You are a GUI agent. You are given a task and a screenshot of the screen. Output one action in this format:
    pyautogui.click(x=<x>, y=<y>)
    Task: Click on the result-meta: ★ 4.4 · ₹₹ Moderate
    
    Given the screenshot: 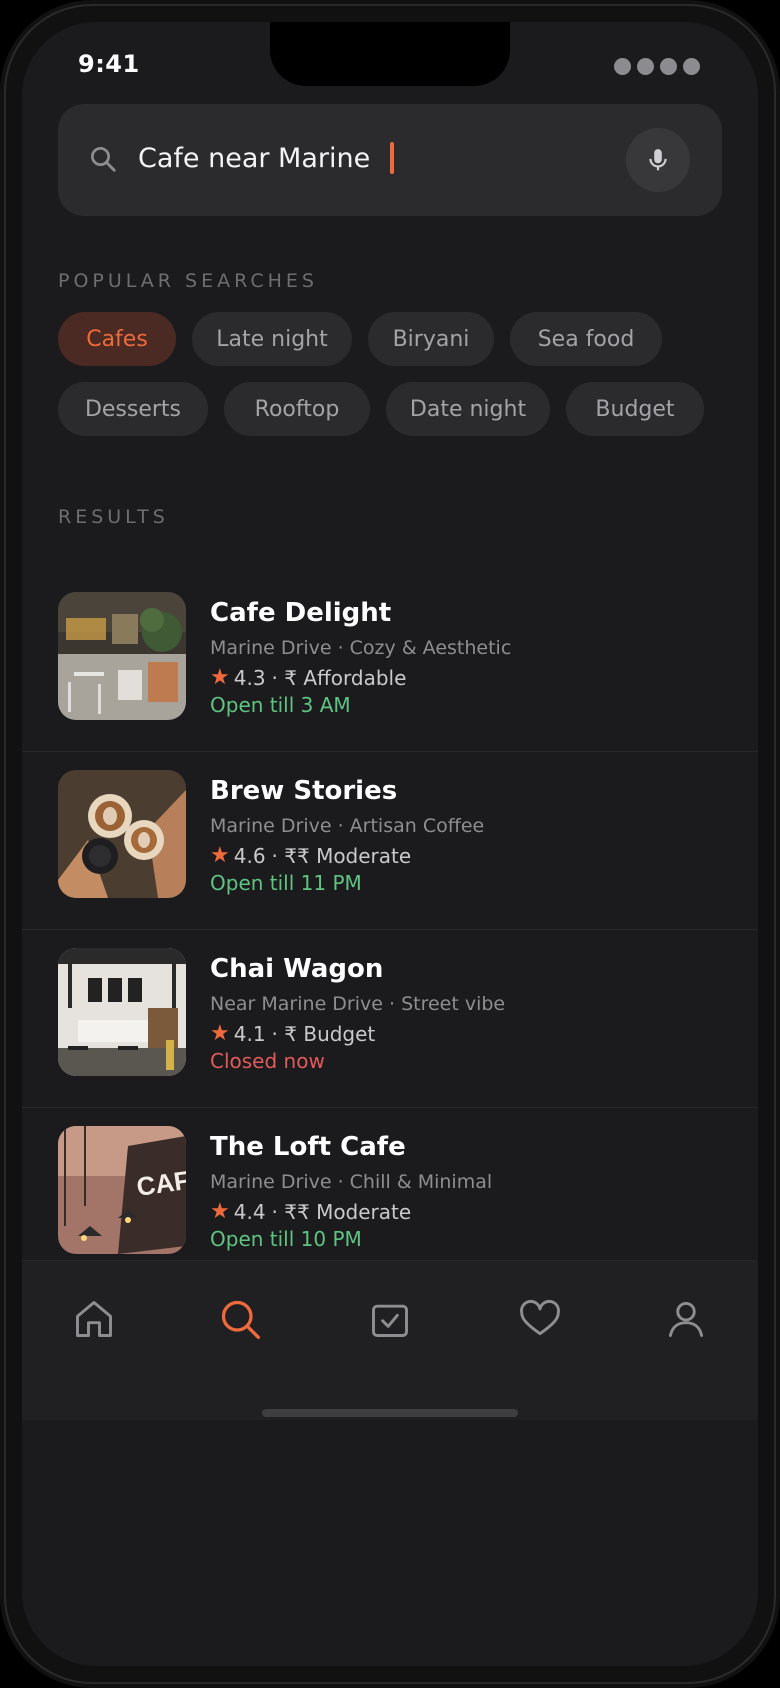 What is the action you would take?
    pyautogui.click(x=310, y=1211)
    